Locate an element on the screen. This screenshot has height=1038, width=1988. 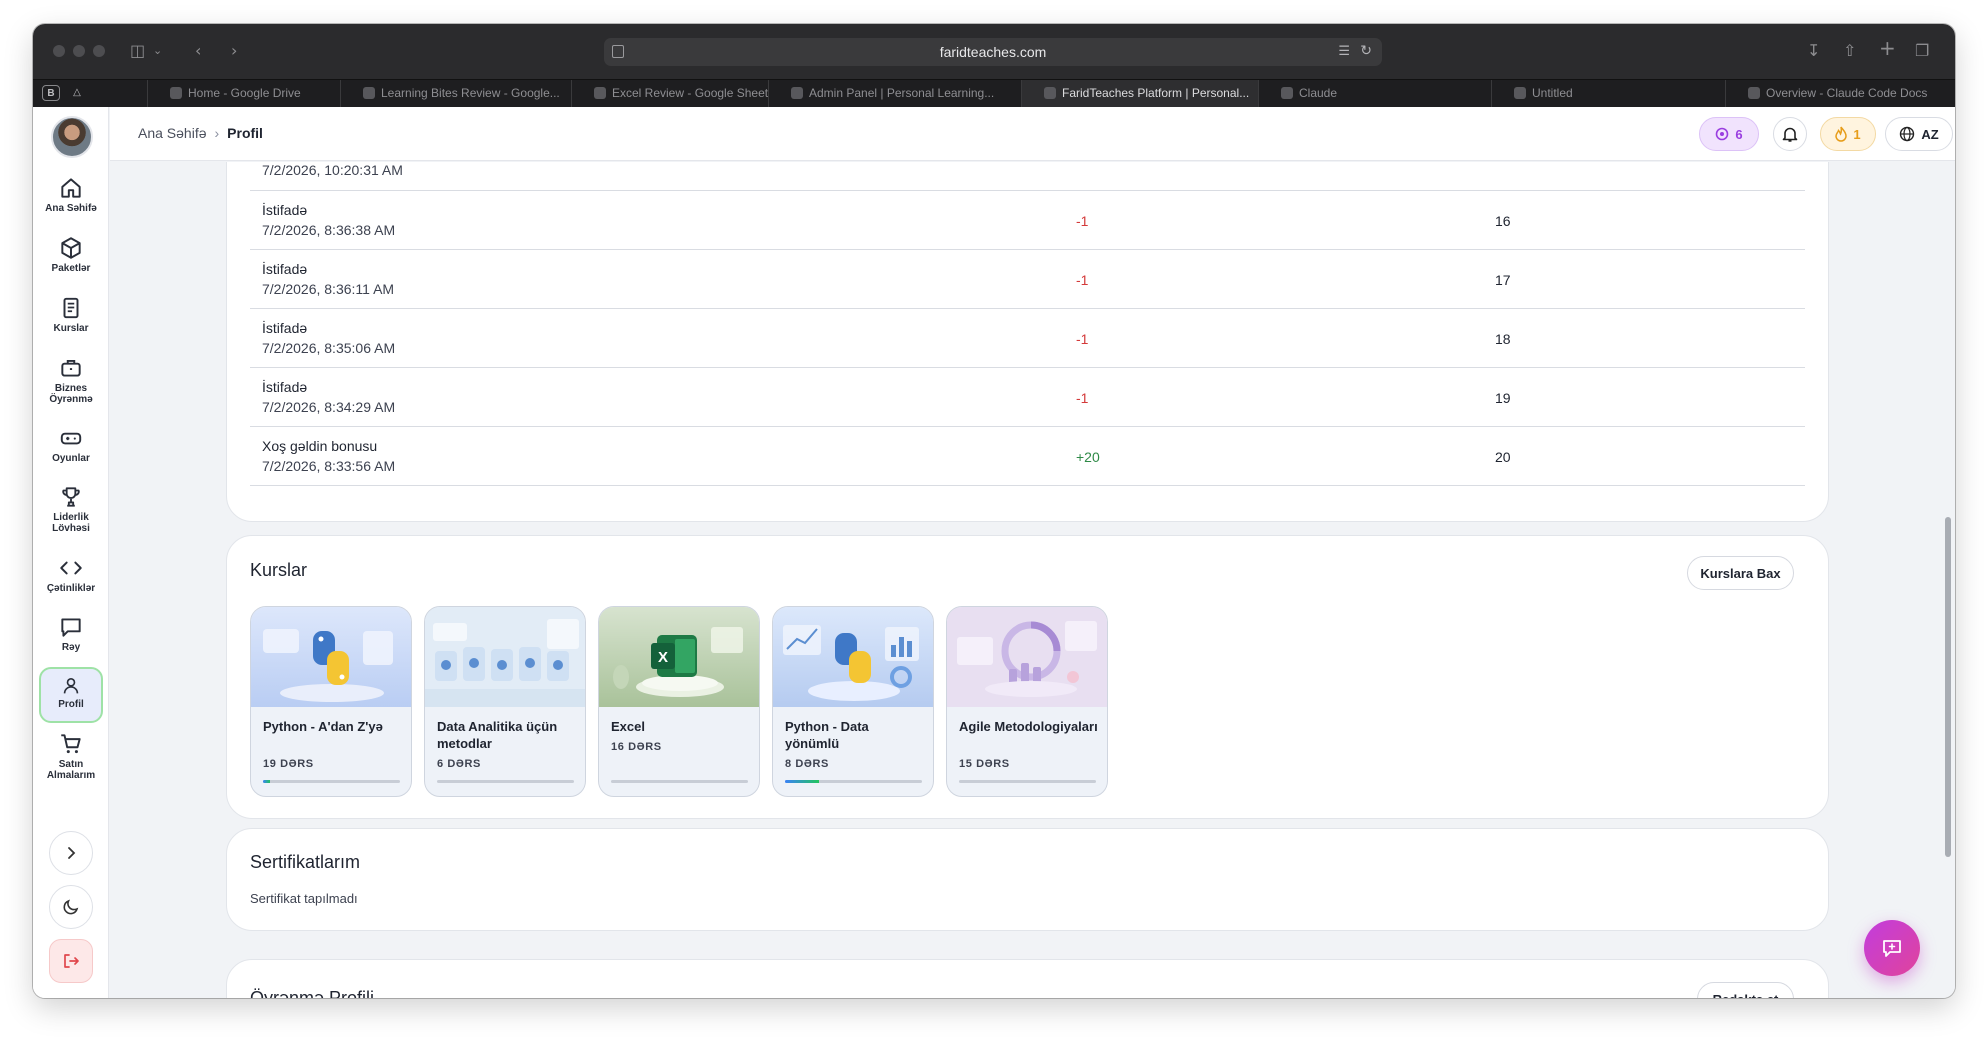
sidebar-item-home: Ana Səhifə is located at coordinates (71, 194).